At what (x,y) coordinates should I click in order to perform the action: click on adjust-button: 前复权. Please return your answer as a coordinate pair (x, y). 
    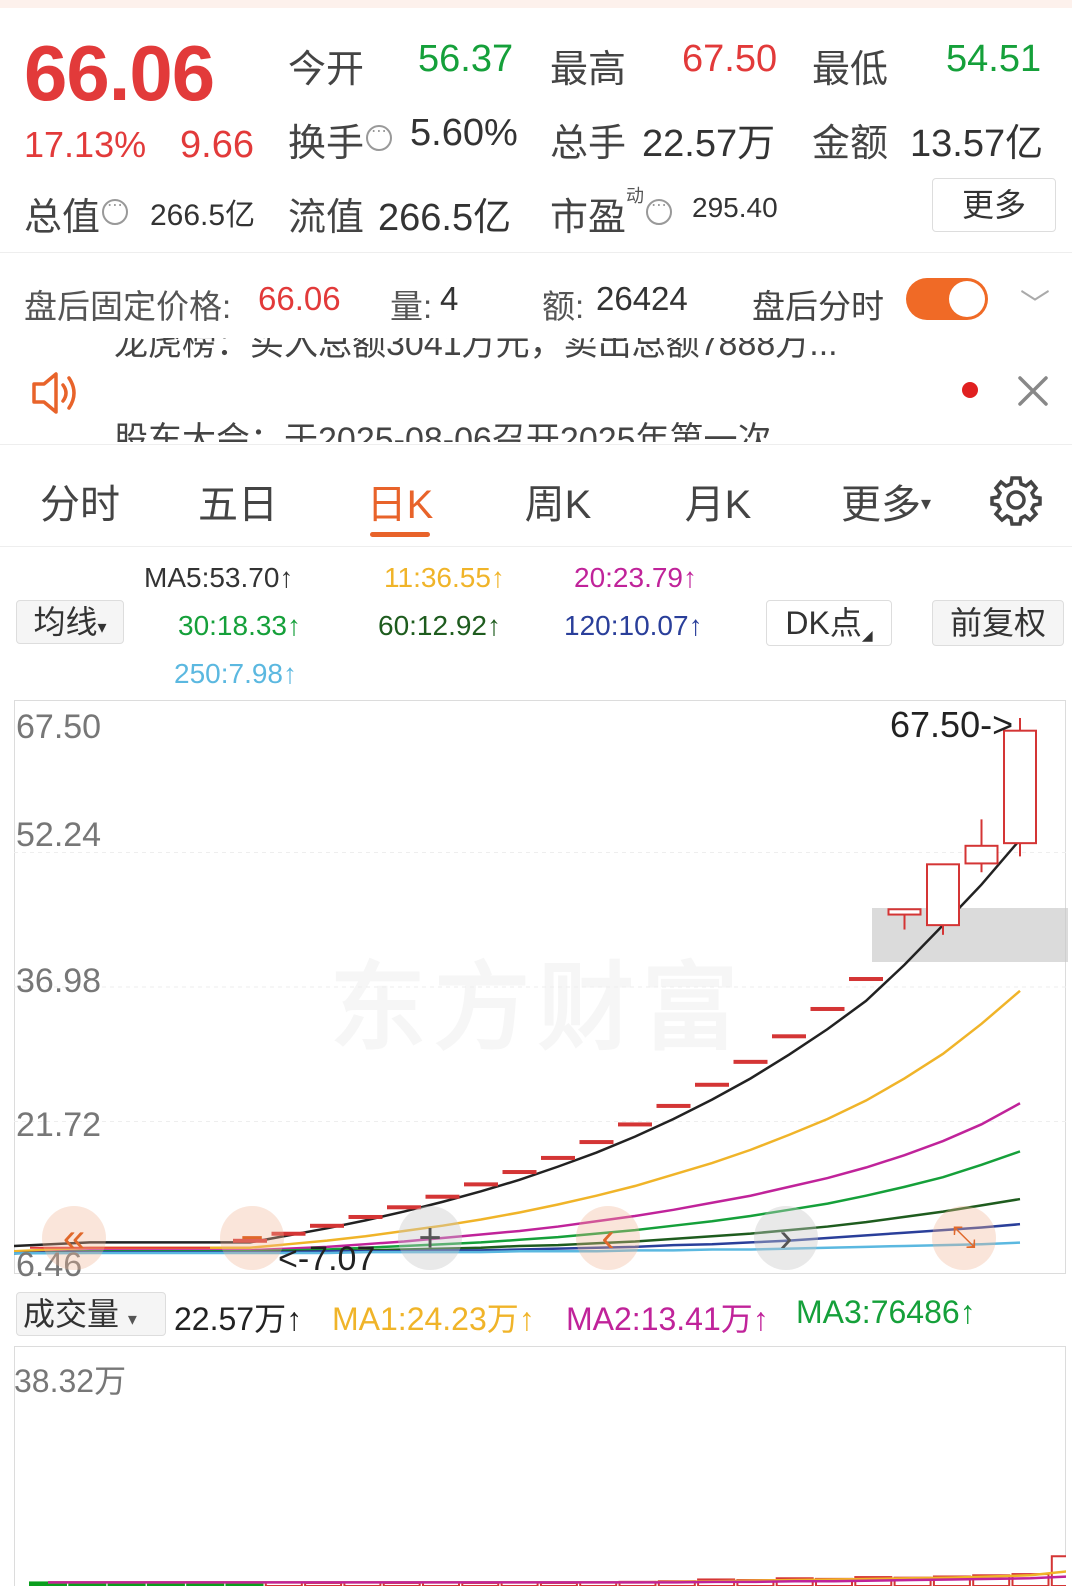
    Looking at the image, I should click on (998, 623).